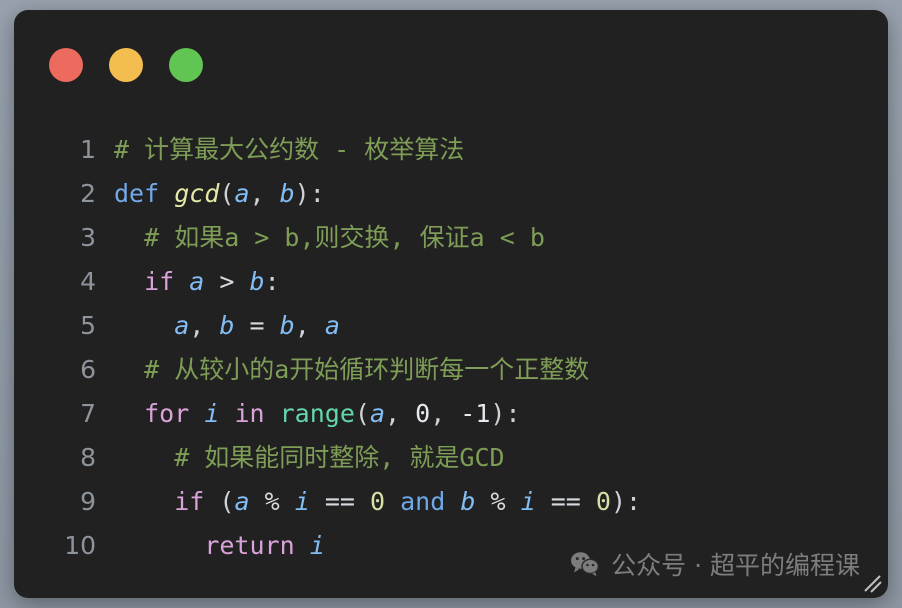 The width and height of the screenshot is (902, 608). Describe the element at coordinates (475, 413) in the screenshot. I see `code-token: -1` at that location.